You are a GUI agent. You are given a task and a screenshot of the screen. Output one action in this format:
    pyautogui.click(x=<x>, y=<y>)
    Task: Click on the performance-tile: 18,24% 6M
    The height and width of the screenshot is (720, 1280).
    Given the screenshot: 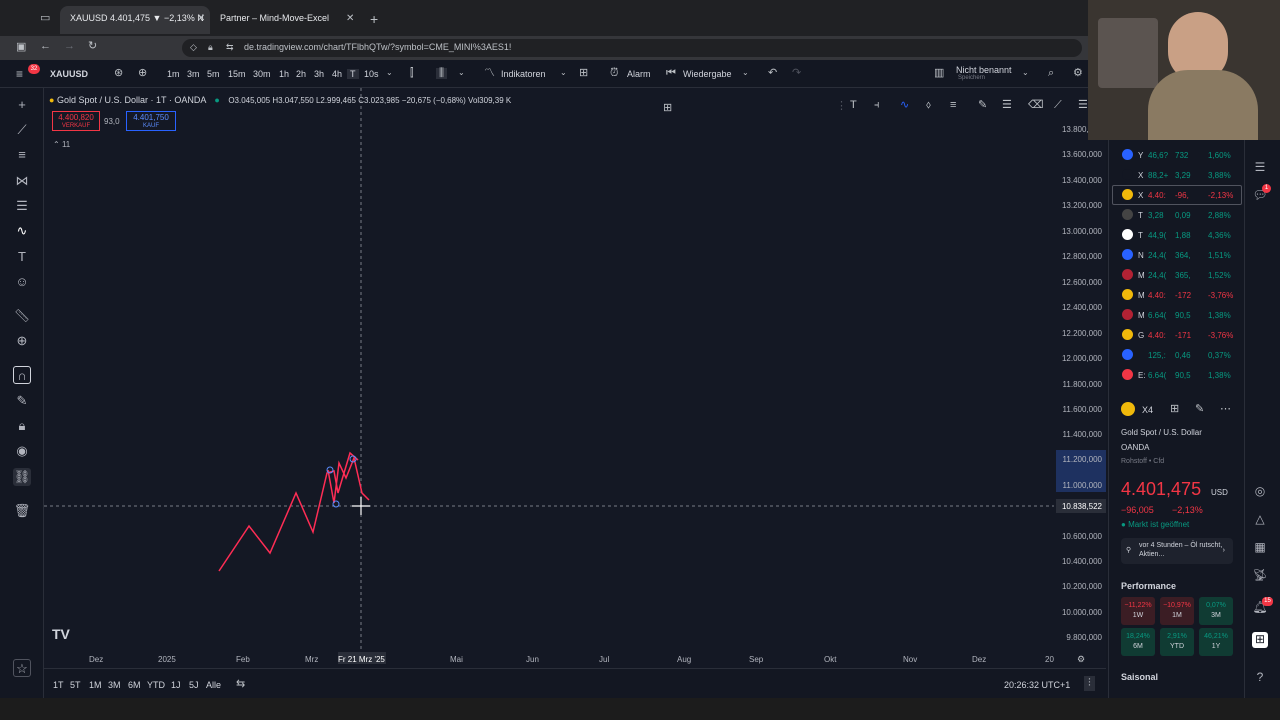 What is the action you would take?
    pyautogui.click(x=1138, y=642)
    